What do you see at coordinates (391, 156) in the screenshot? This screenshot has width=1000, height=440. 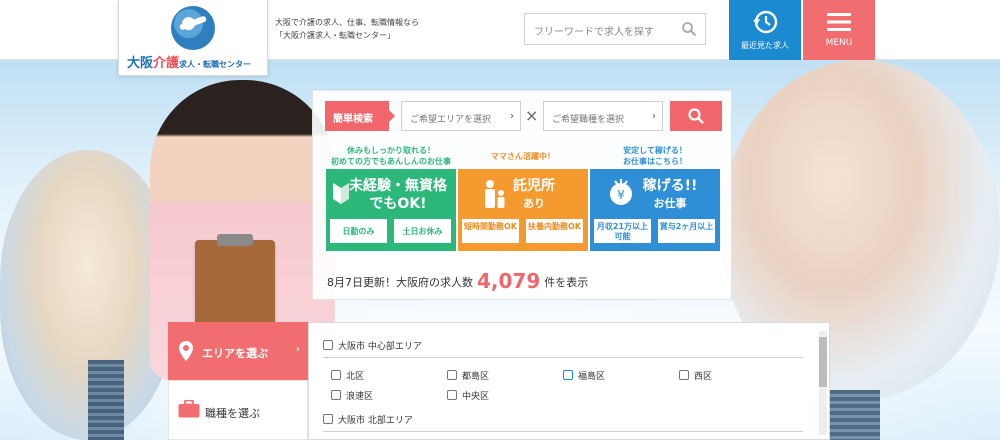 I see `category-tag-no-experience: 休みもしっかり取れる！ 初めての方でもあんしんのお仕事` at bounding box center [391, 156].